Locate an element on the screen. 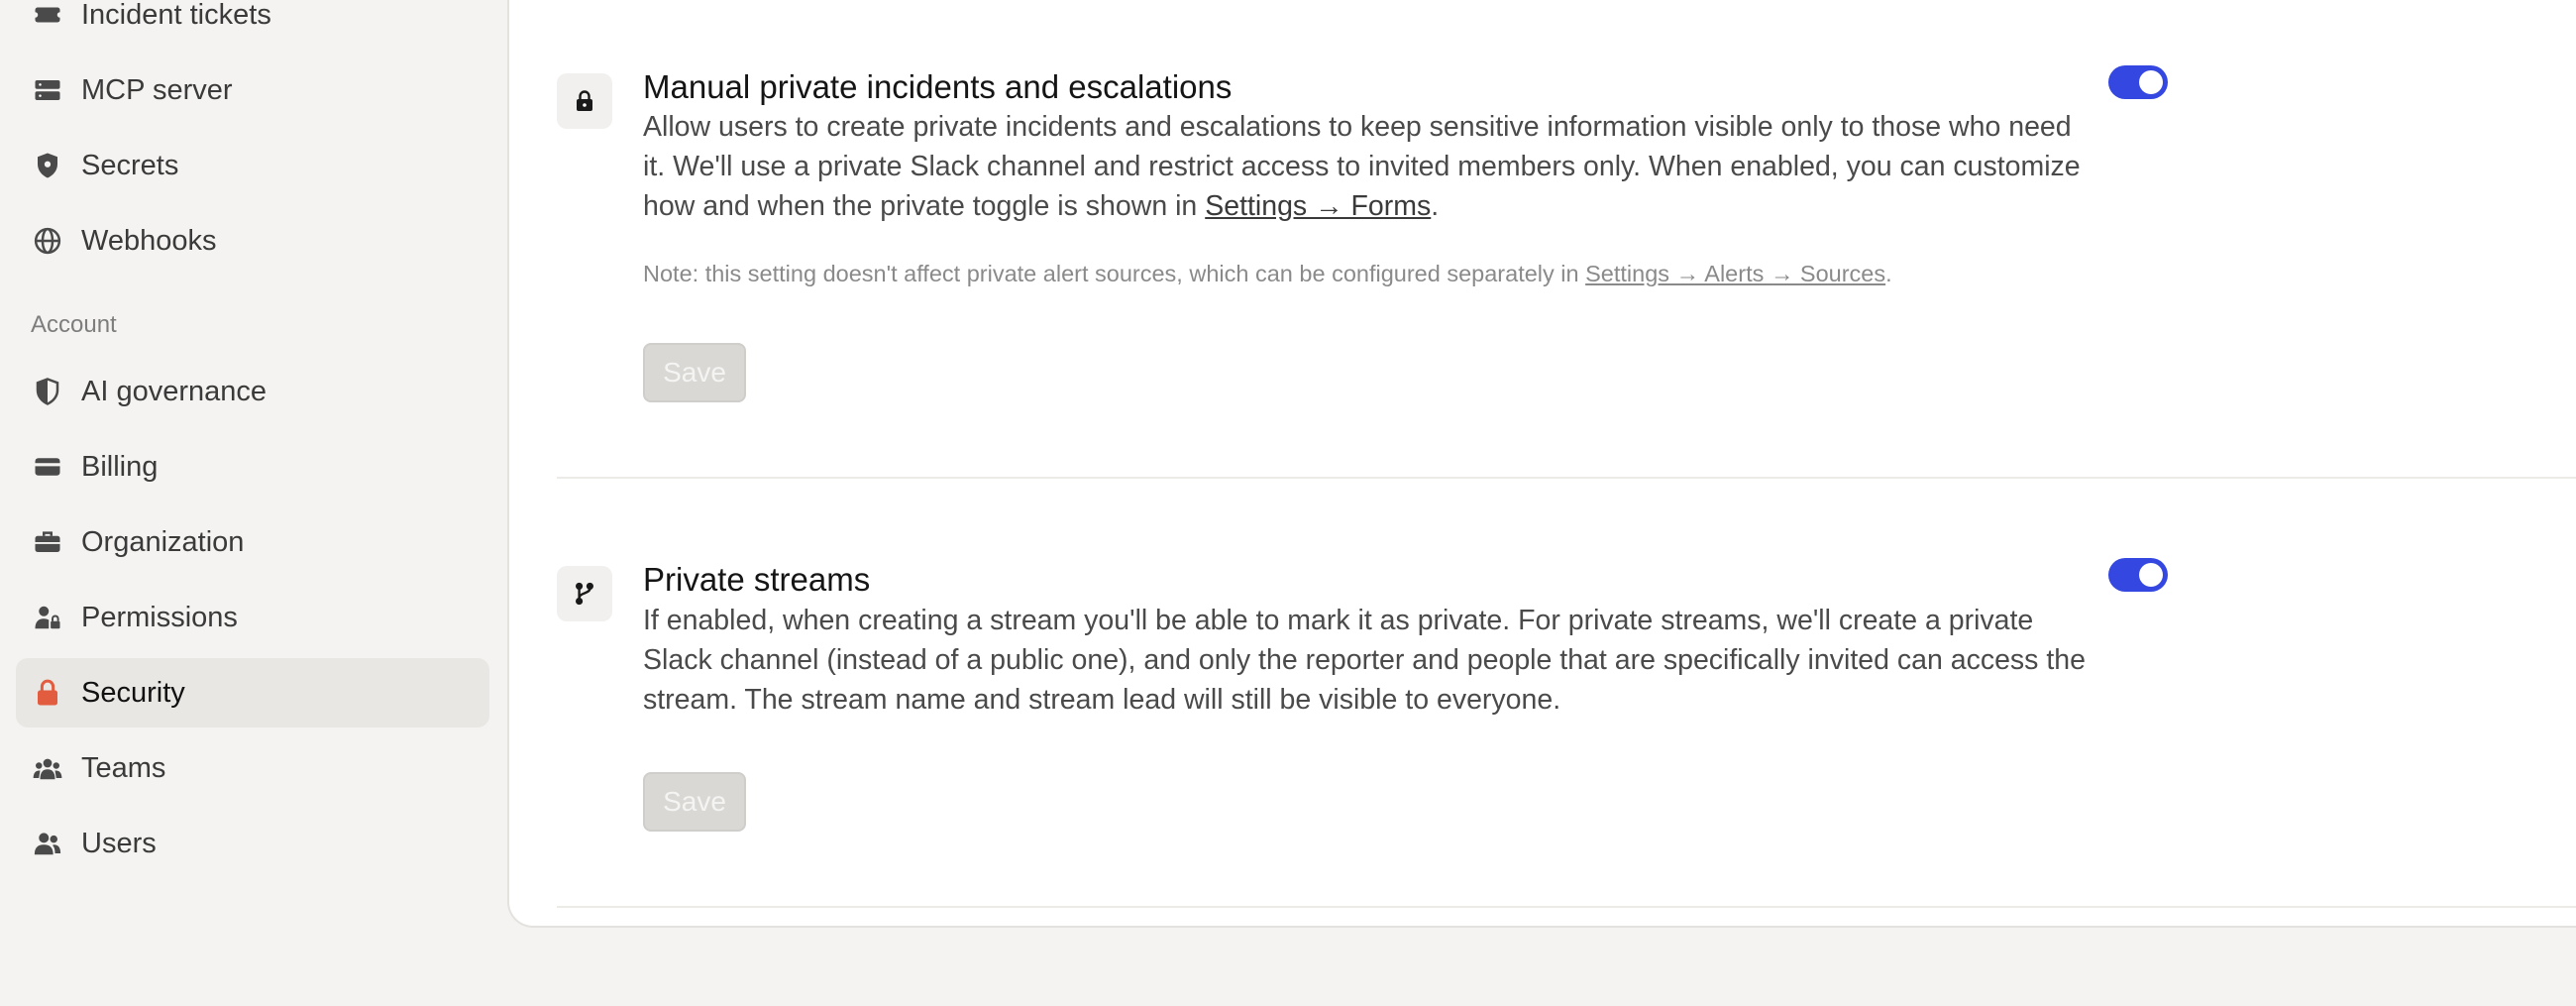 This screenshot has width=2576, height=1006. section-label-account: Account is located at coordinates (74, 324).